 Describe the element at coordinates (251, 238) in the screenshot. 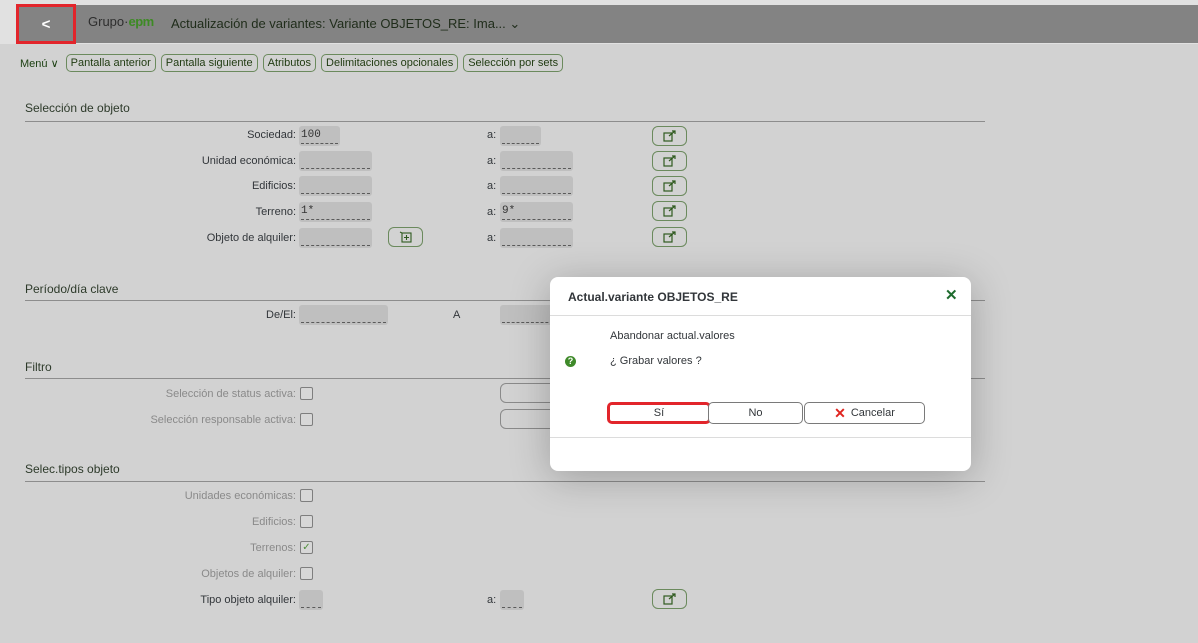

I see `rental-object-label: Objeto de alquiler:` at that location.